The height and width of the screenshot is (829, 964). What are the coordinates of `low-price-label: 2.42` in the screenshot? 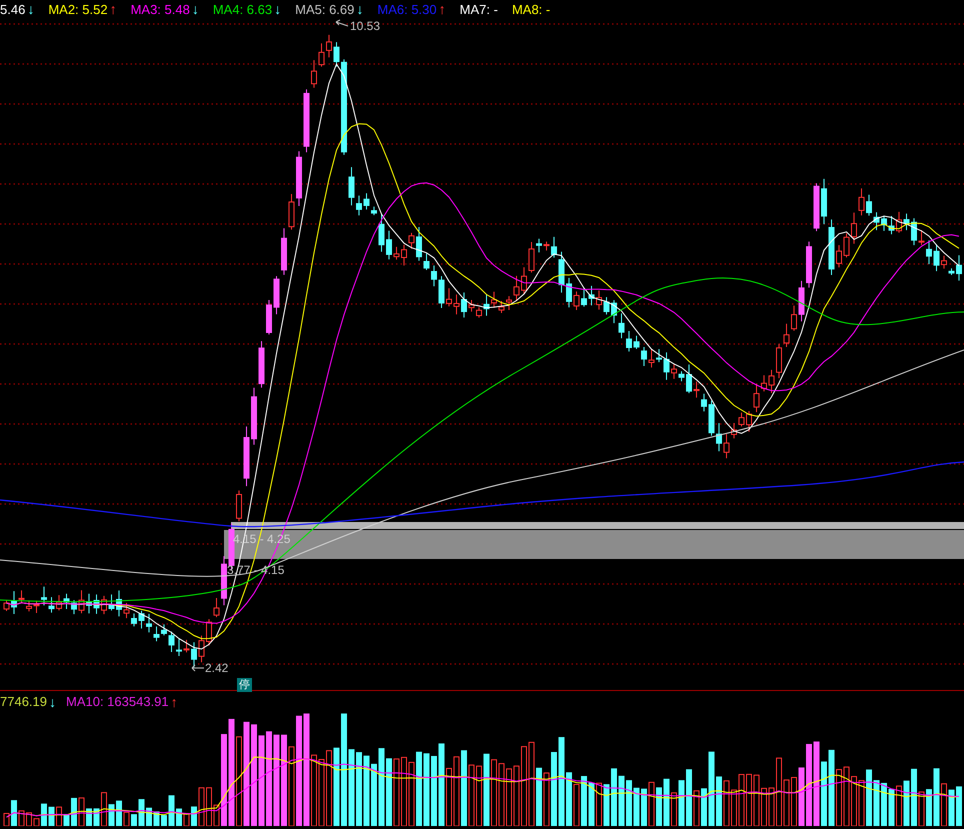 It's located at (216, 668).